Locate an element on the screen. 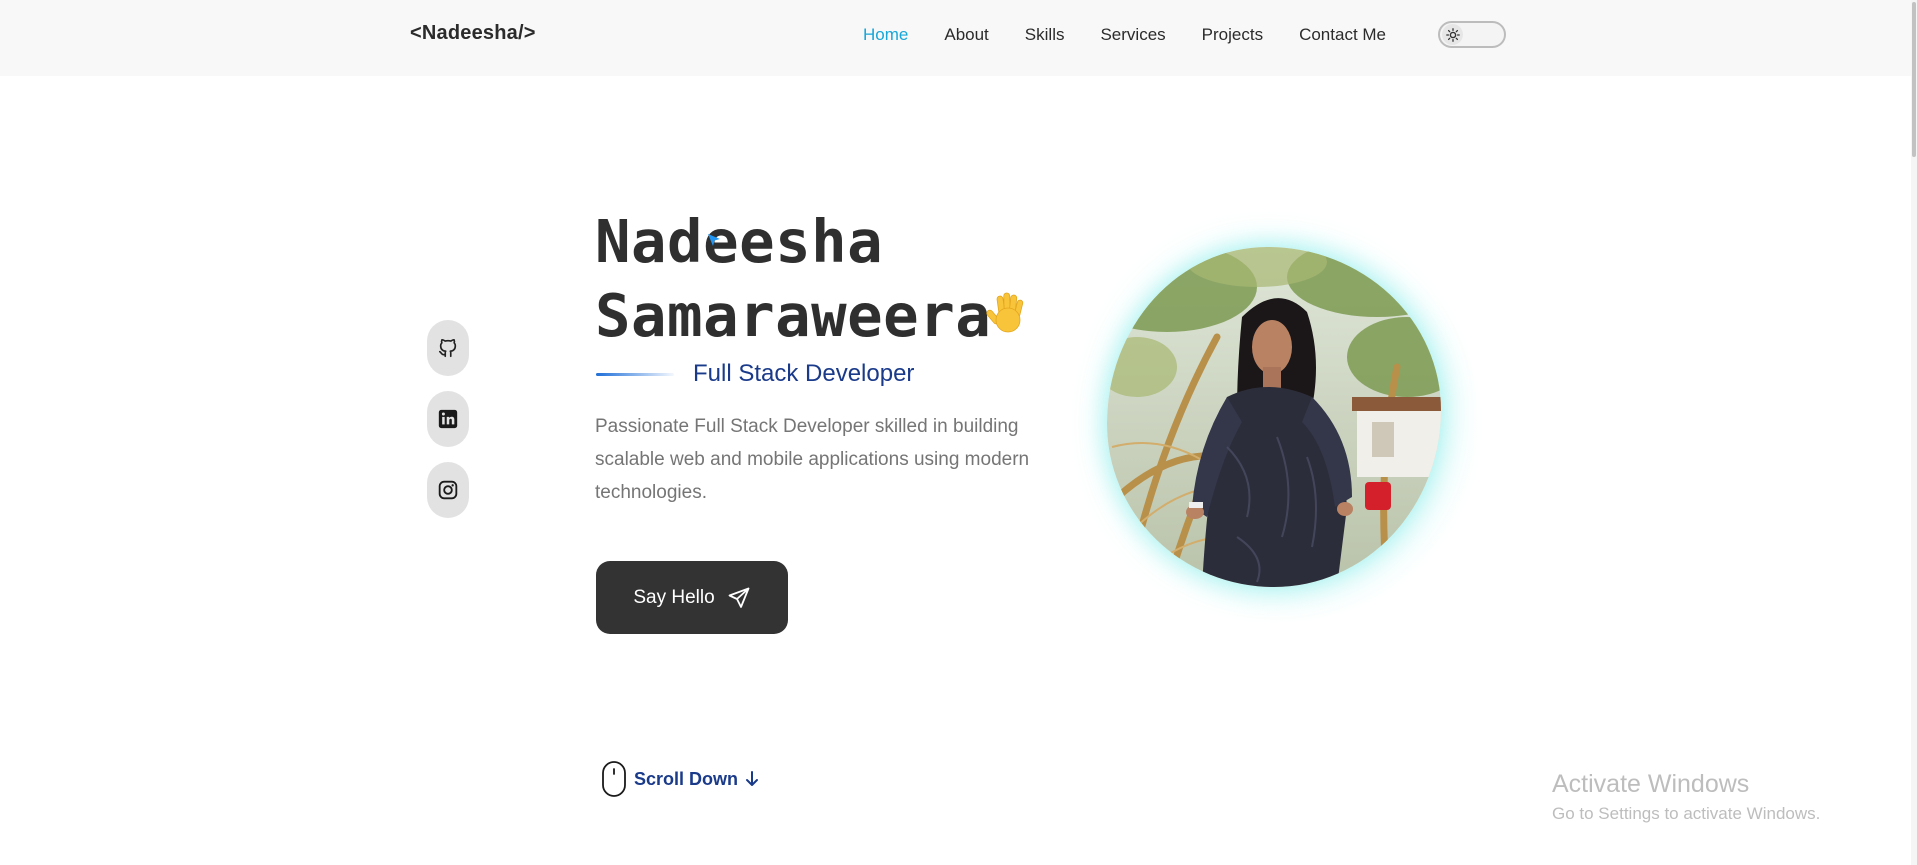 The image size is (1917, 865). github-icon is located at coordinates (447, 348).